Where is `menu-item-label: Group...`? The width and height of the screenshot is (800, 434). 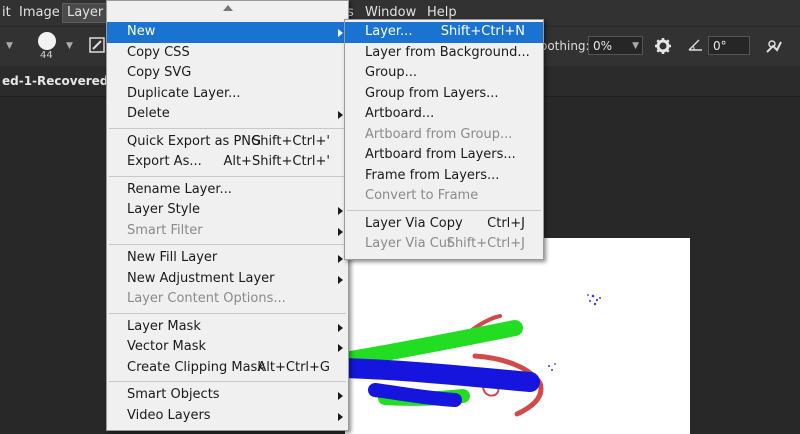
menu-item-label: Group... is located at coordinates (391, 72).